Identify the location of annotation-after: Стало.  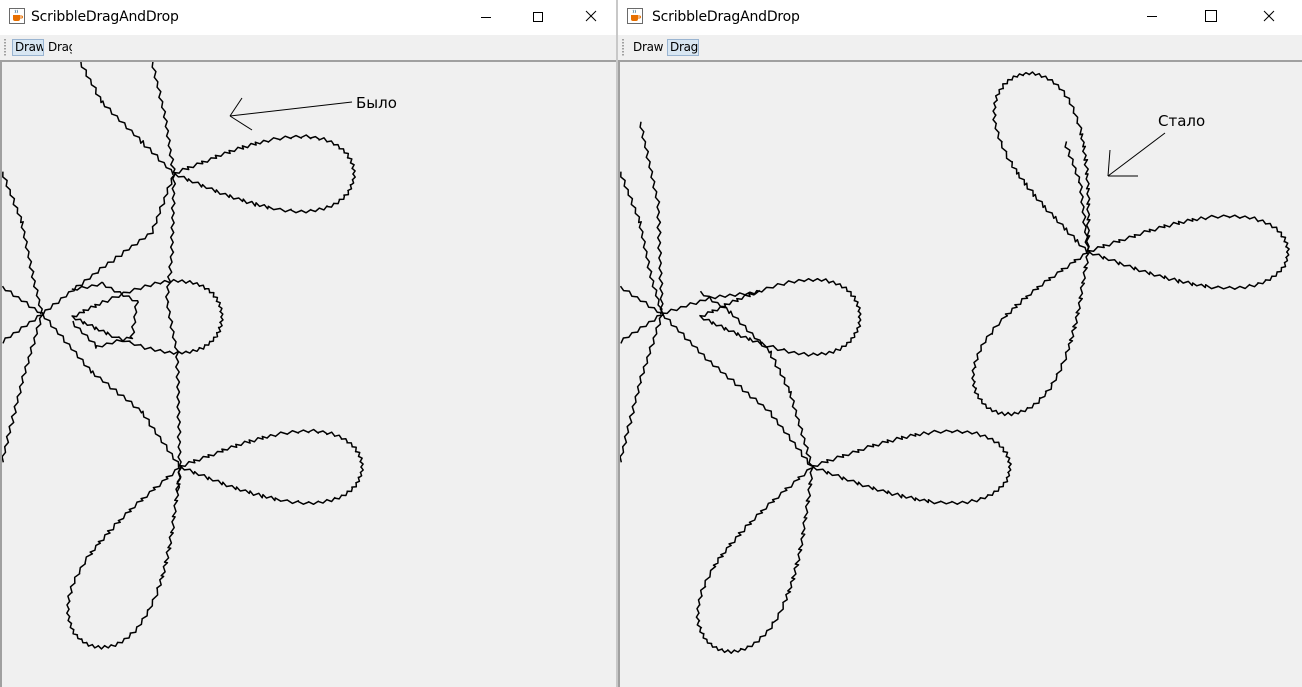
(1182, 121).